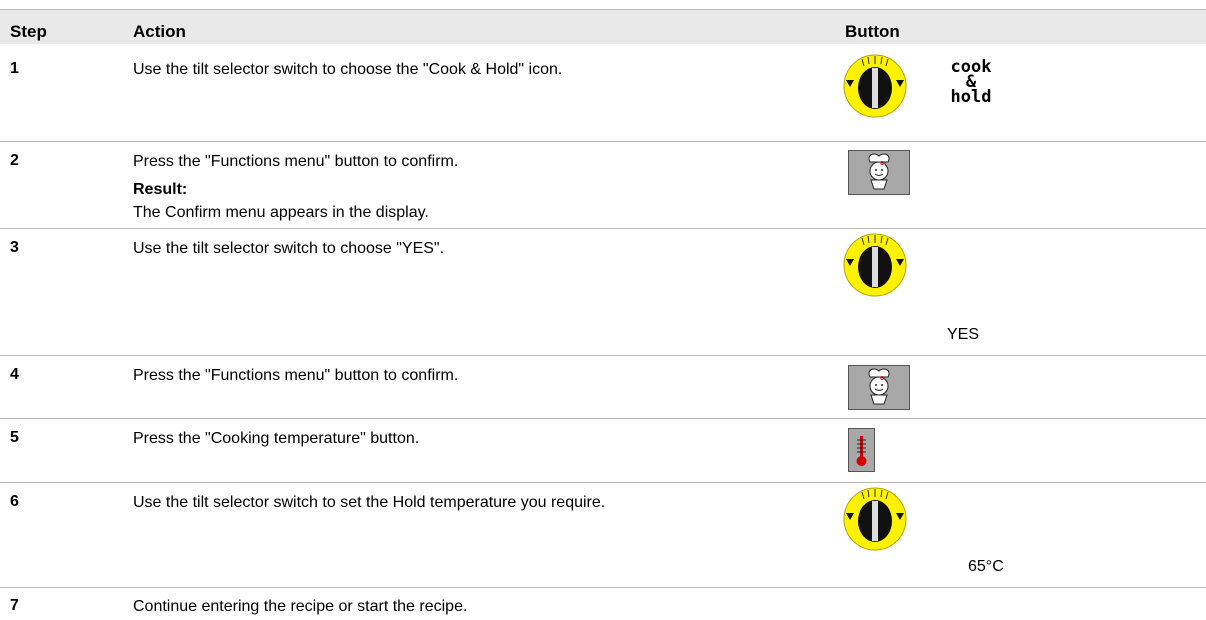 The image size is (1206, 620). Describe the element at coordinates (14, 501) in the screenshot. I see `step-number: 6` at that location.